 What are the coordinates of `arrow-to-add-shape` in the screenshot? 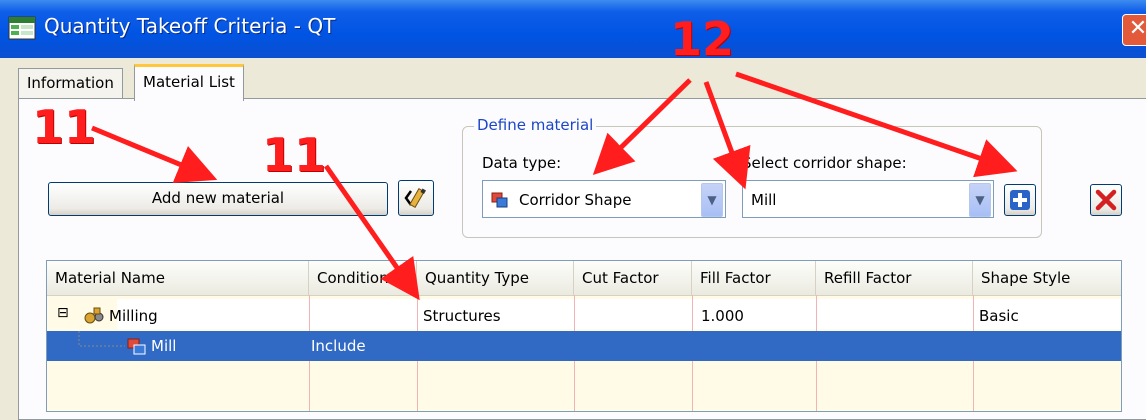 It's located at (876, 124).